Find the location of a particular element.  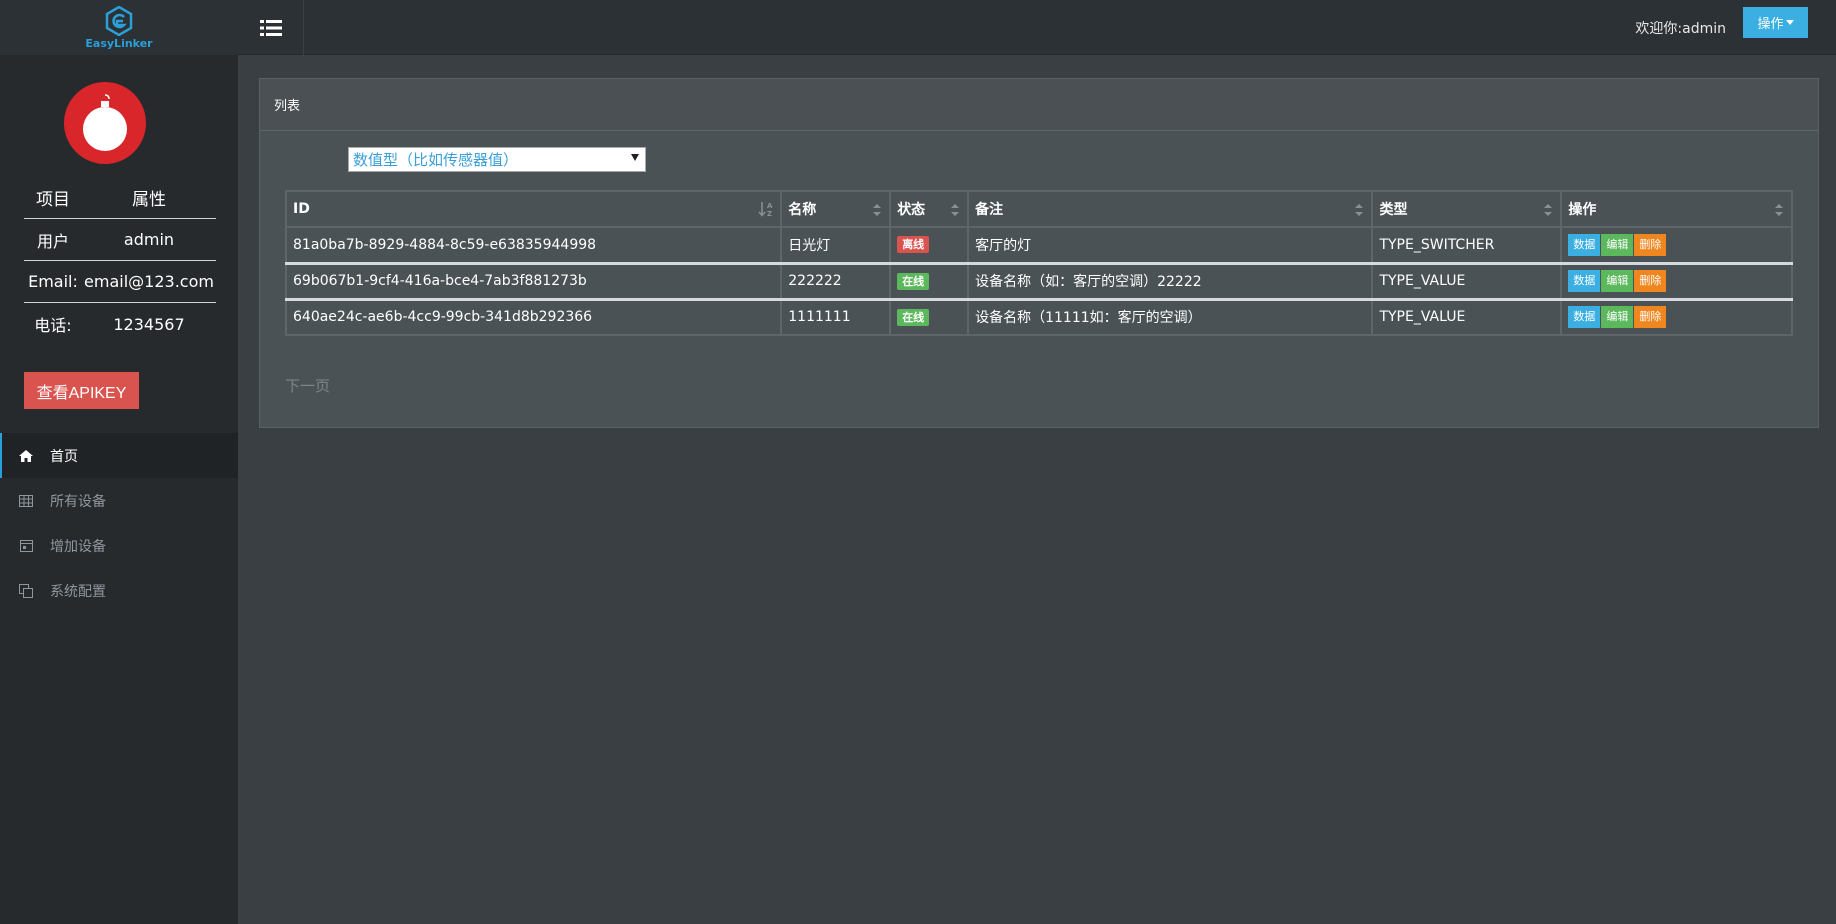

welcome-text: 欢迎你:admin is located at coordinates (1680, 29).